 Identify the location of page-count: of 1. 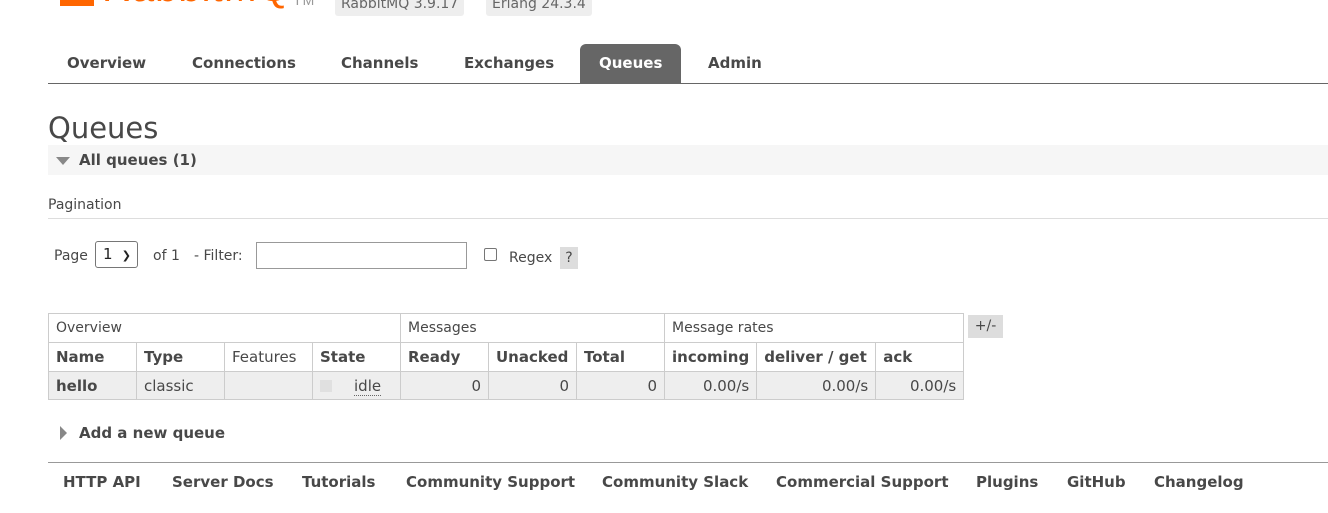
(166, 256).